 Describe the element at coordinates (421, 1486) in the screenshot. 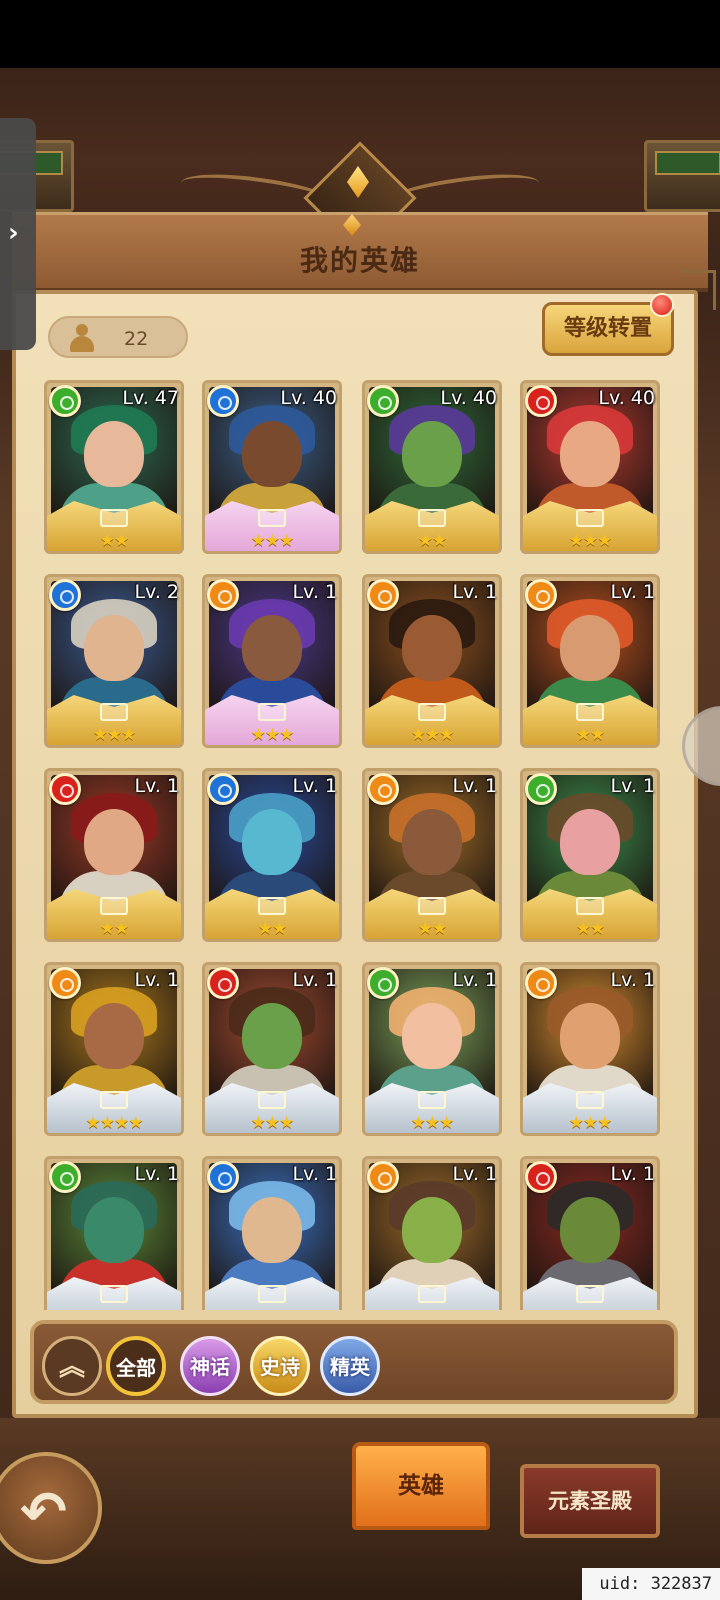

I see `tab-heroes: 英雄` at that location.